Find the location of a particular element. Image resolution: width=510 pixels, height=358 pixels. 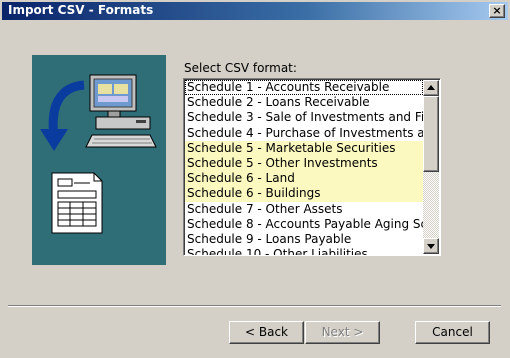

csv-document-icon is located at coordinates (77, 203).